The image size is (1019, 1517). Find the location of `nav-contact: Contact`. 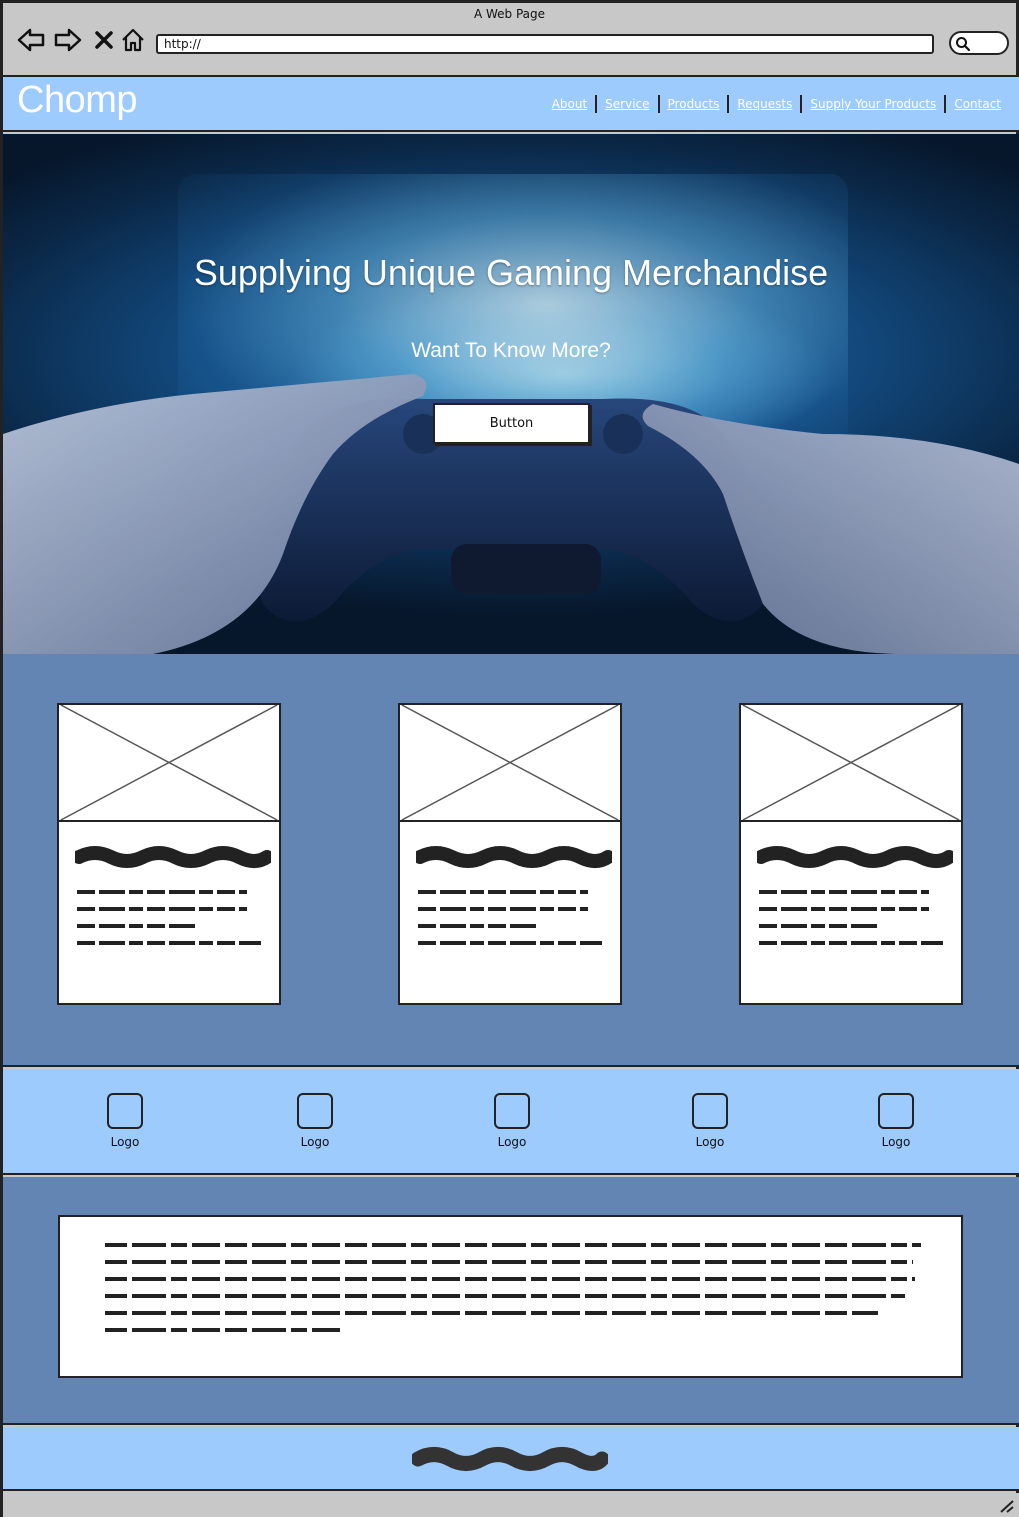

nav-contact: Contact is located at coordinates (977, 104).